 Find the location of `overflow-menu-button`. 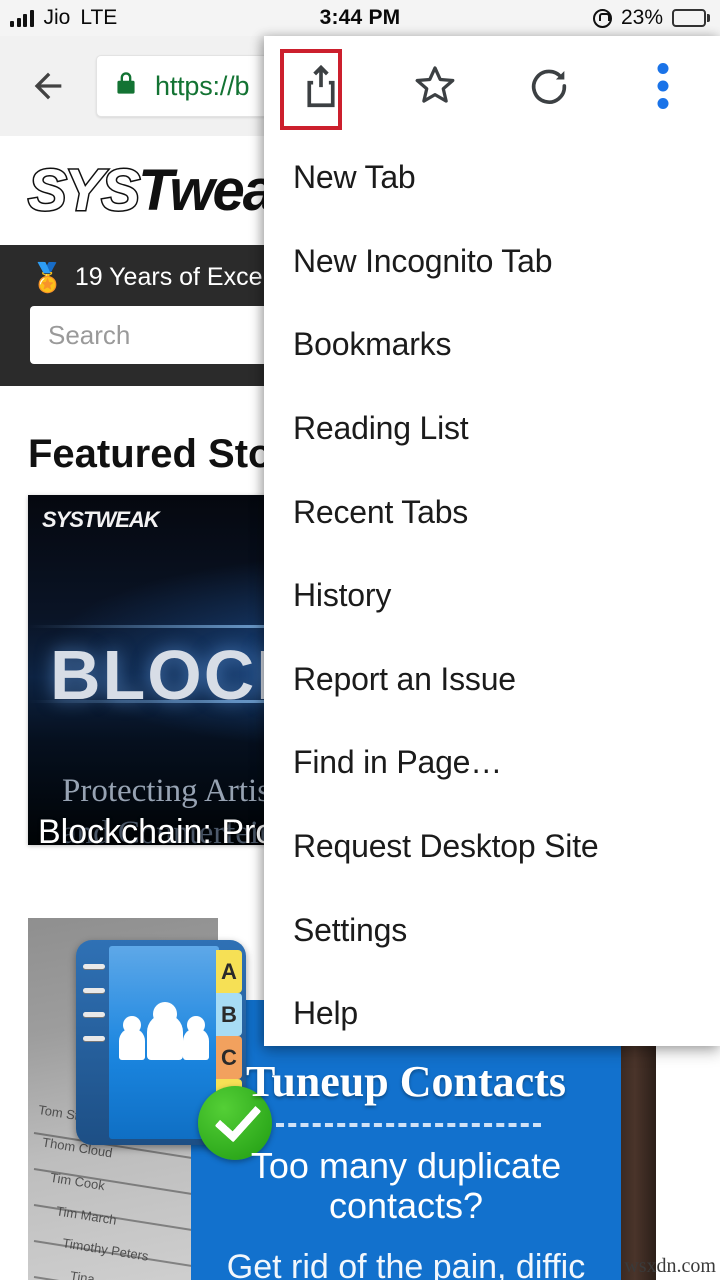

overflow-menu-button is located at coordinates (663, 86).